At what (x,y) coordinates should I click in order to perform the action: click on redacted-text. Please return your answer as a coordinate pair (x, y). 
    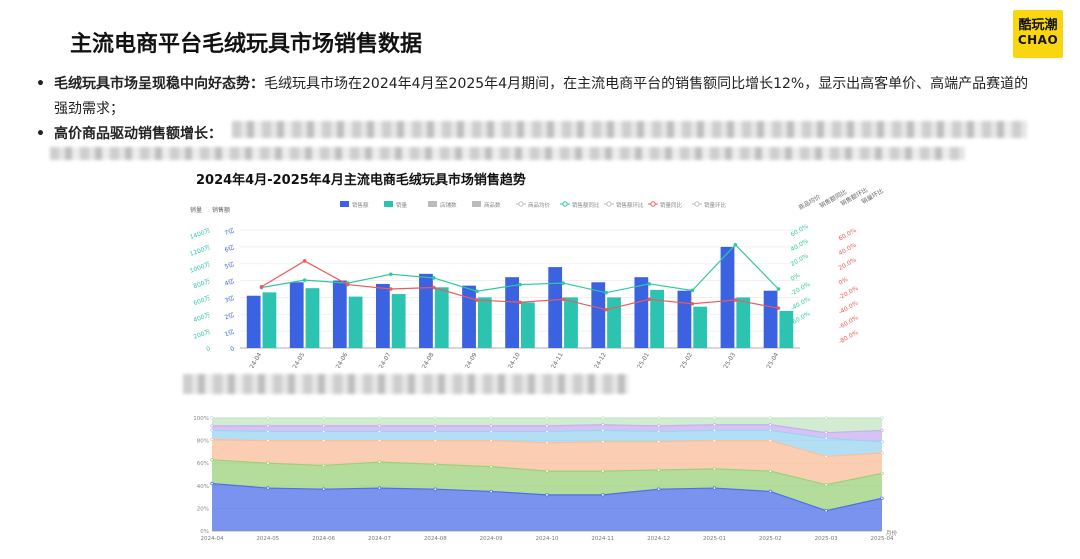
    Looking at the image, I should click on (629, 129).